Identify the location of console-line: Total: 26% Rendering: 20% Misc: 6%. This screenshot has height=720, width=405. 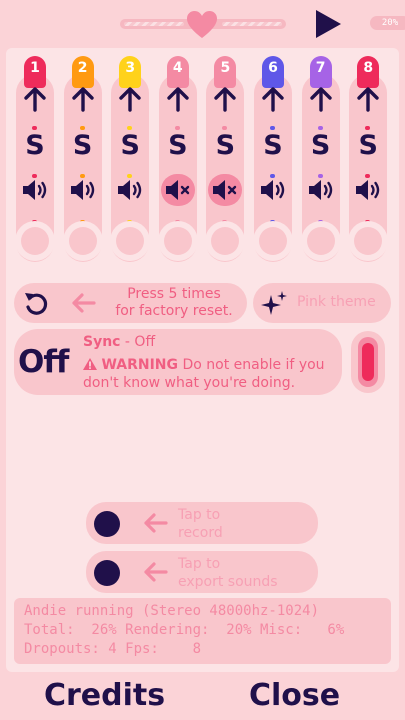
(184, 630).